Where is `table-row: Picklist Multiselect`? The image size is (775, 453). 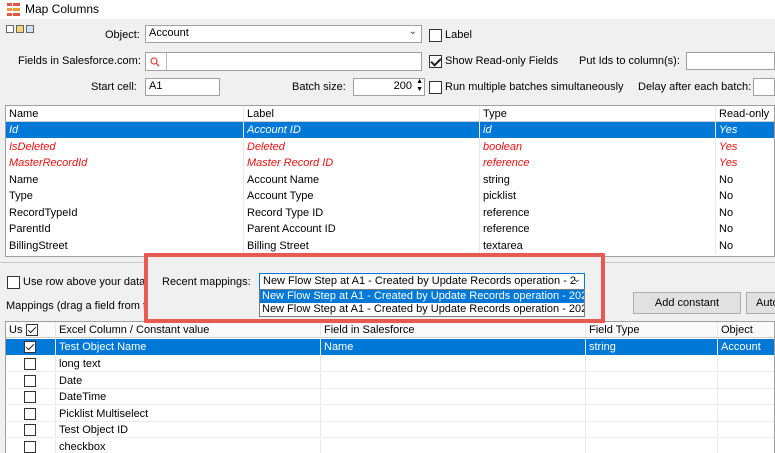 table-row: Picklist Multiselect is located at coordinates (390, 413).